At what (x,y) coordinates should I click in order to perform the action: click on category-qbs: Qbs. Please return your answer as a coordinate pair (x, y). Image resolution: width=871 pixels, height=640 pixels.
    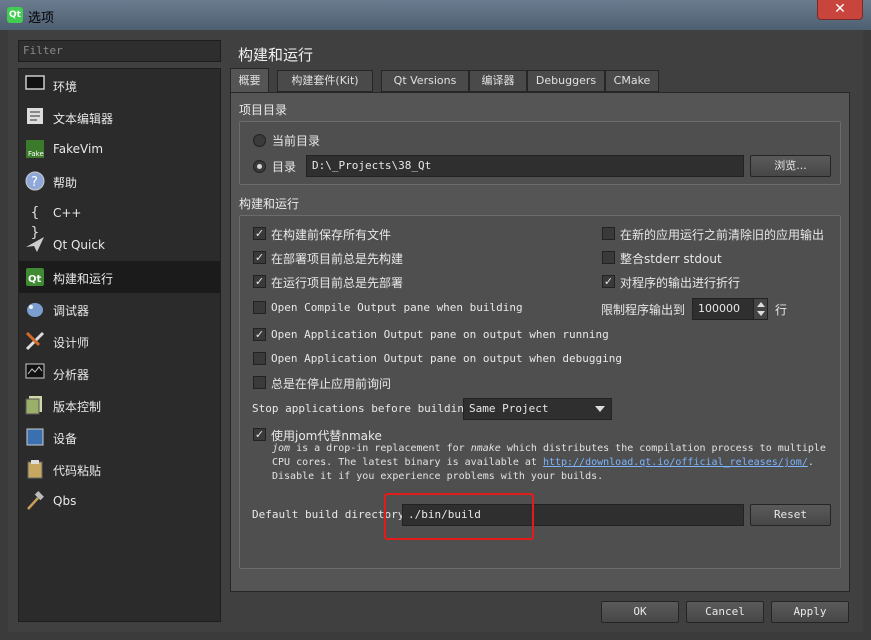
    Looking at the image, I should click on (119, 501).